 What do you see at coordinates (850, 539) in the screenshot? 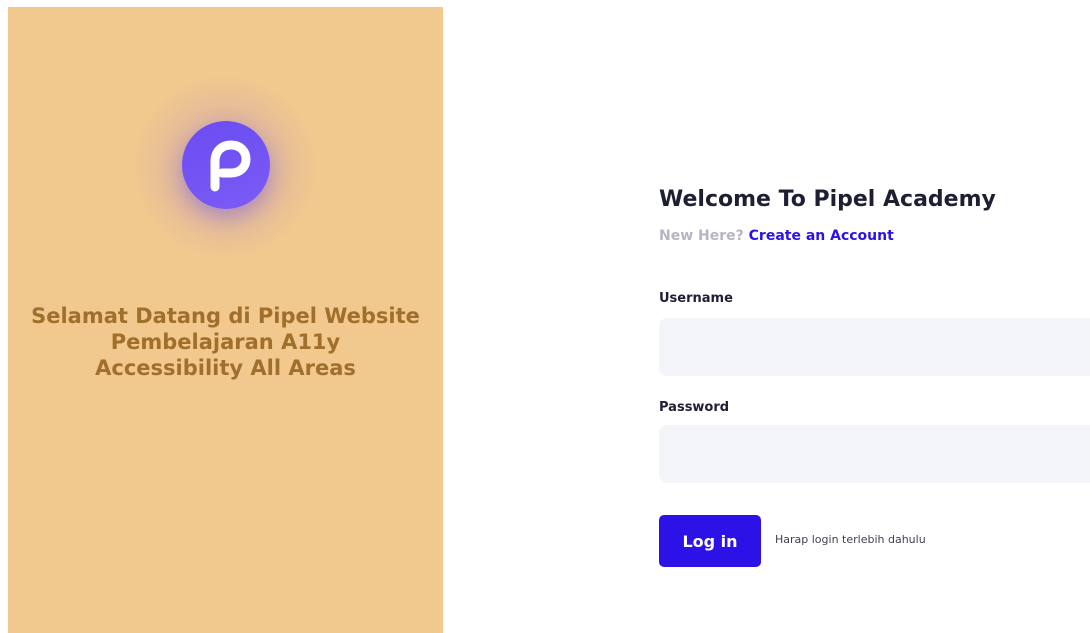
I see `login-hint-text: Harap login terlebih dahulu` at bounding box center [850, 539].